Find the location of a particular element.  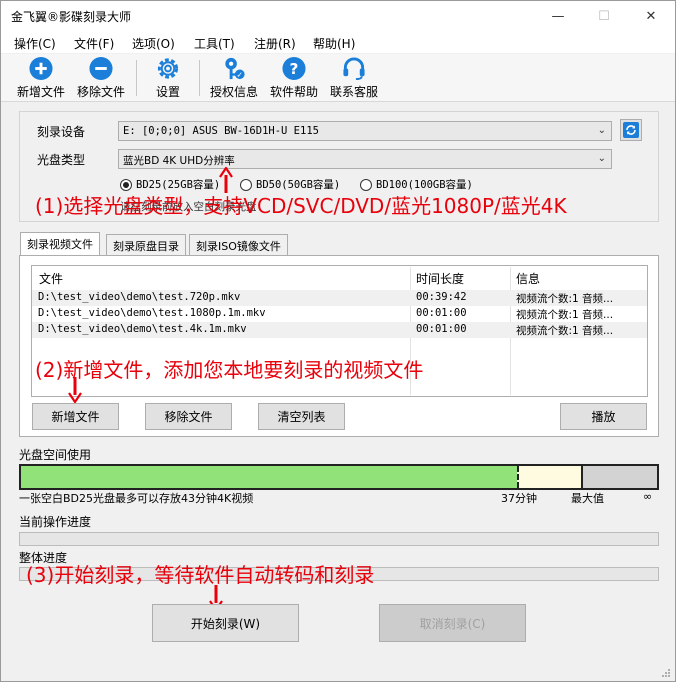

disc-type-select-value: 蓝光BD 4K UHD分辨率 is located at coordinates (179, 161).